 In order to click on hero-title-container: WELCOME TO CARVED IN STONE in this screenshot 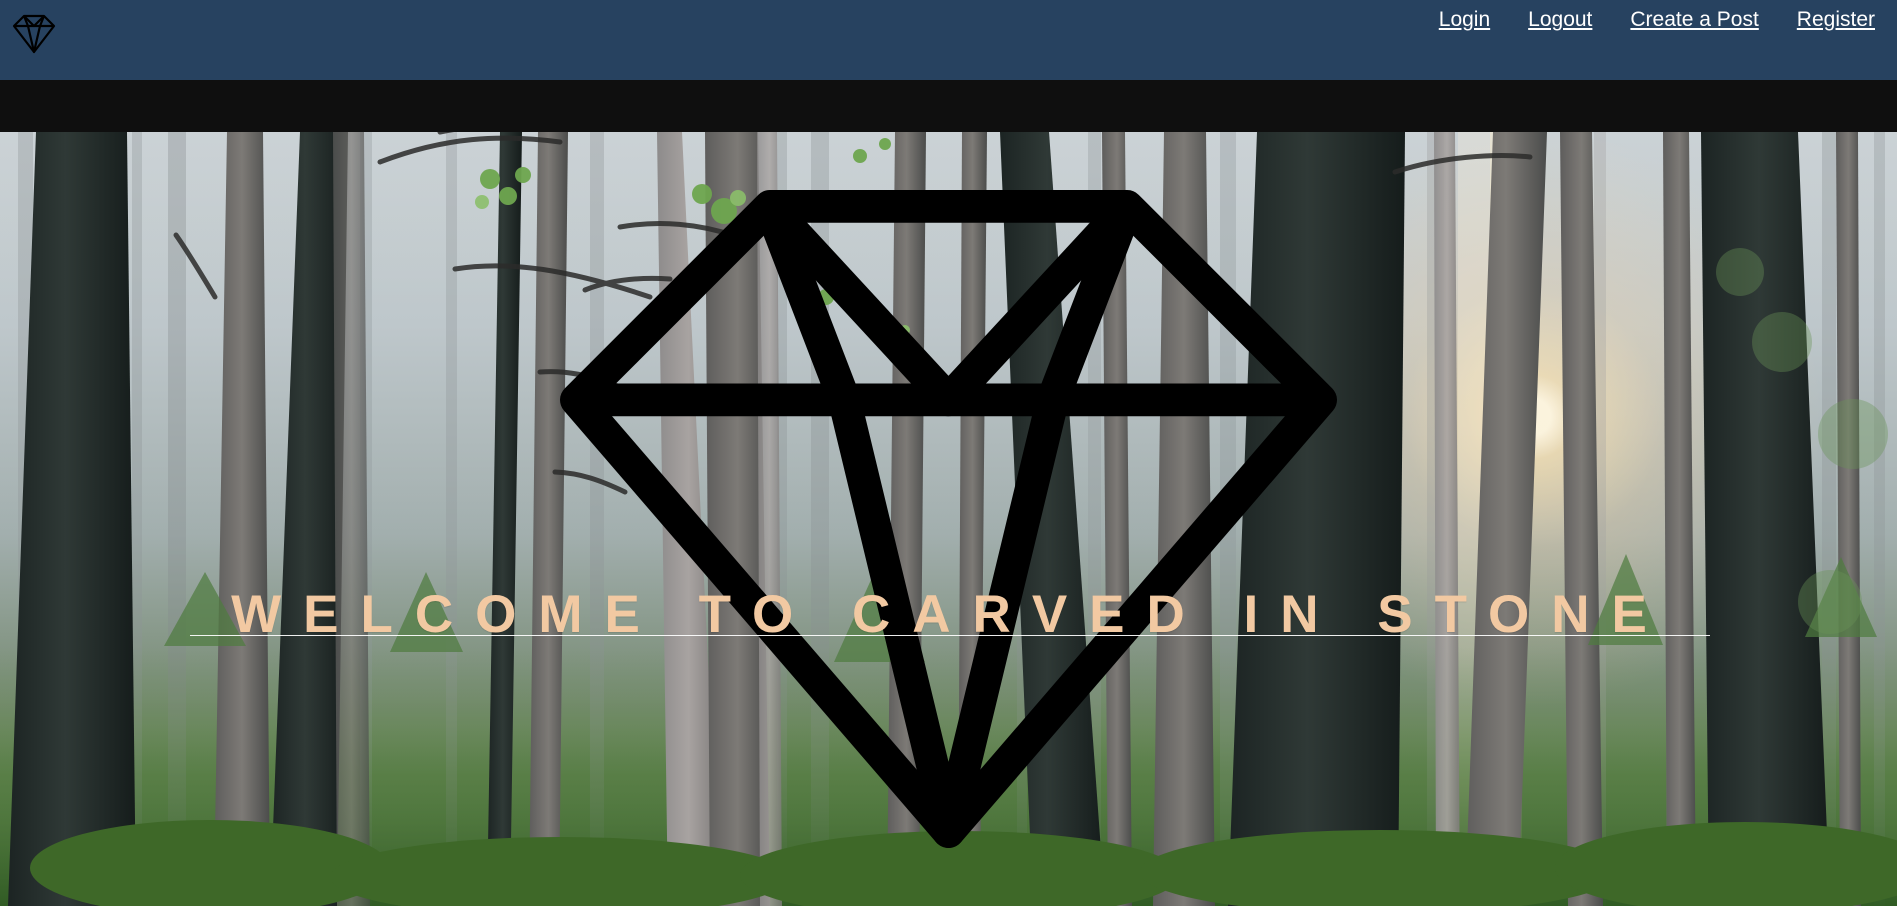, I will do `click(950, 615)`.